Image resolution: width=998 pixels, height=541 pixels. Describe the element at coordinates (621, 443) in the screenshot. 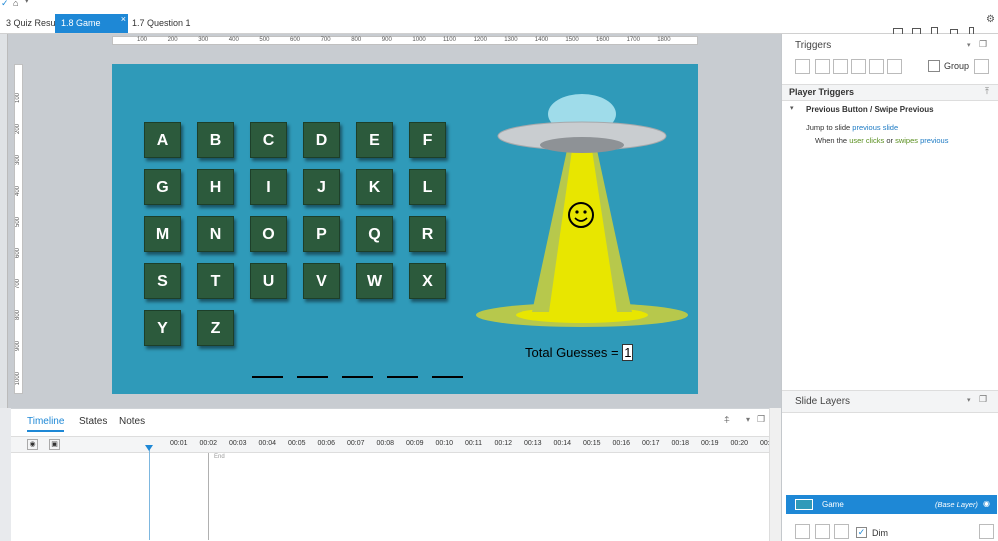

I see `time-tick: 00:16` at that location.